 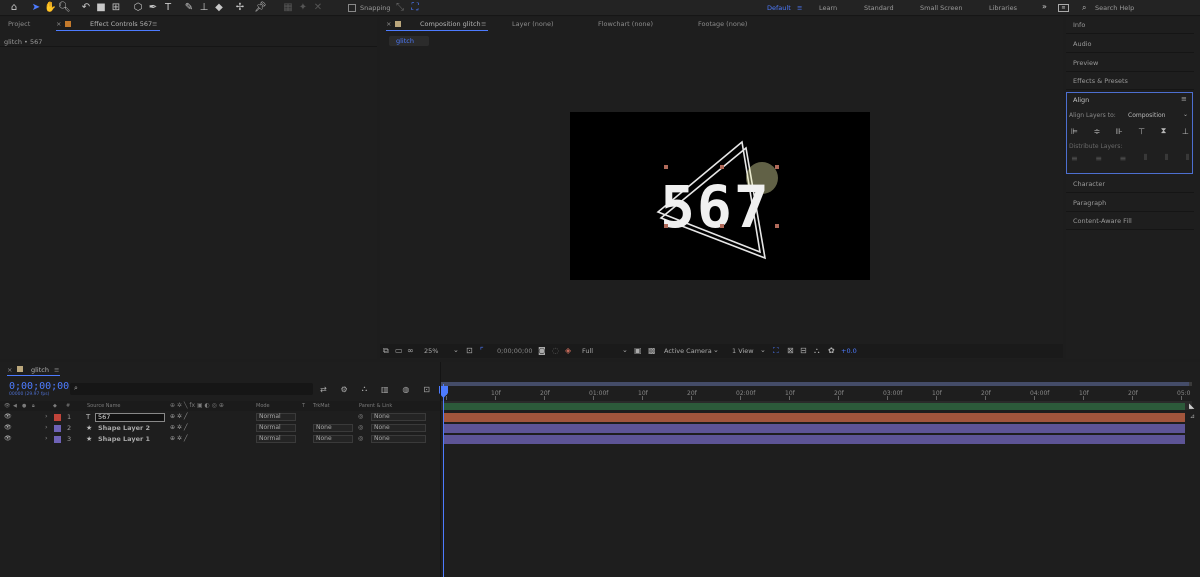 What do you see at coordinates (1089, 203) in the screenshot?
I see `paragraph-panel-header: Paragraph` at bounding box center [1089, 203].